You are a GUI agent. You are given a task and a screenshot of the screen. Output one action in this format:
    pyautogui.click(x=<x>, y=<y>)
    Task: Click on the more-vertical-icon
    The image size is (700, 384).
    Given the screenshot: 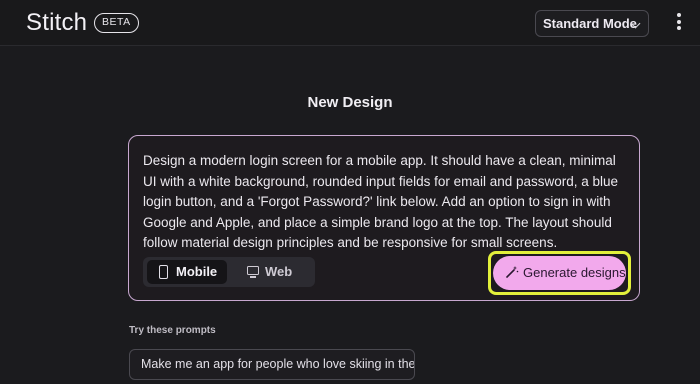 What is the action you would take?
    pyautogui.click(x=679, y=23)
    